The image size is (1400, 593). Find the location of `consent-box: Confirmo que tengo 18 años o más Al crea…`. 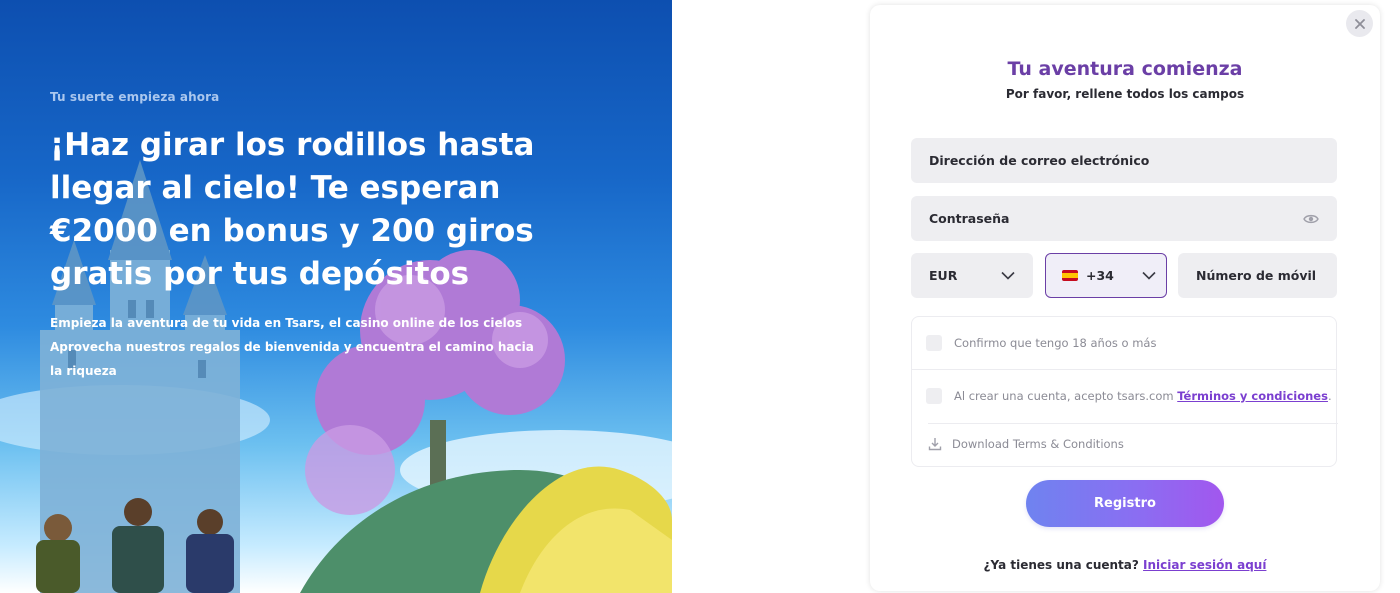

consent-box: Confirmo que tengo 18 años o más Al crea… is located at coordinates (1124, 391).